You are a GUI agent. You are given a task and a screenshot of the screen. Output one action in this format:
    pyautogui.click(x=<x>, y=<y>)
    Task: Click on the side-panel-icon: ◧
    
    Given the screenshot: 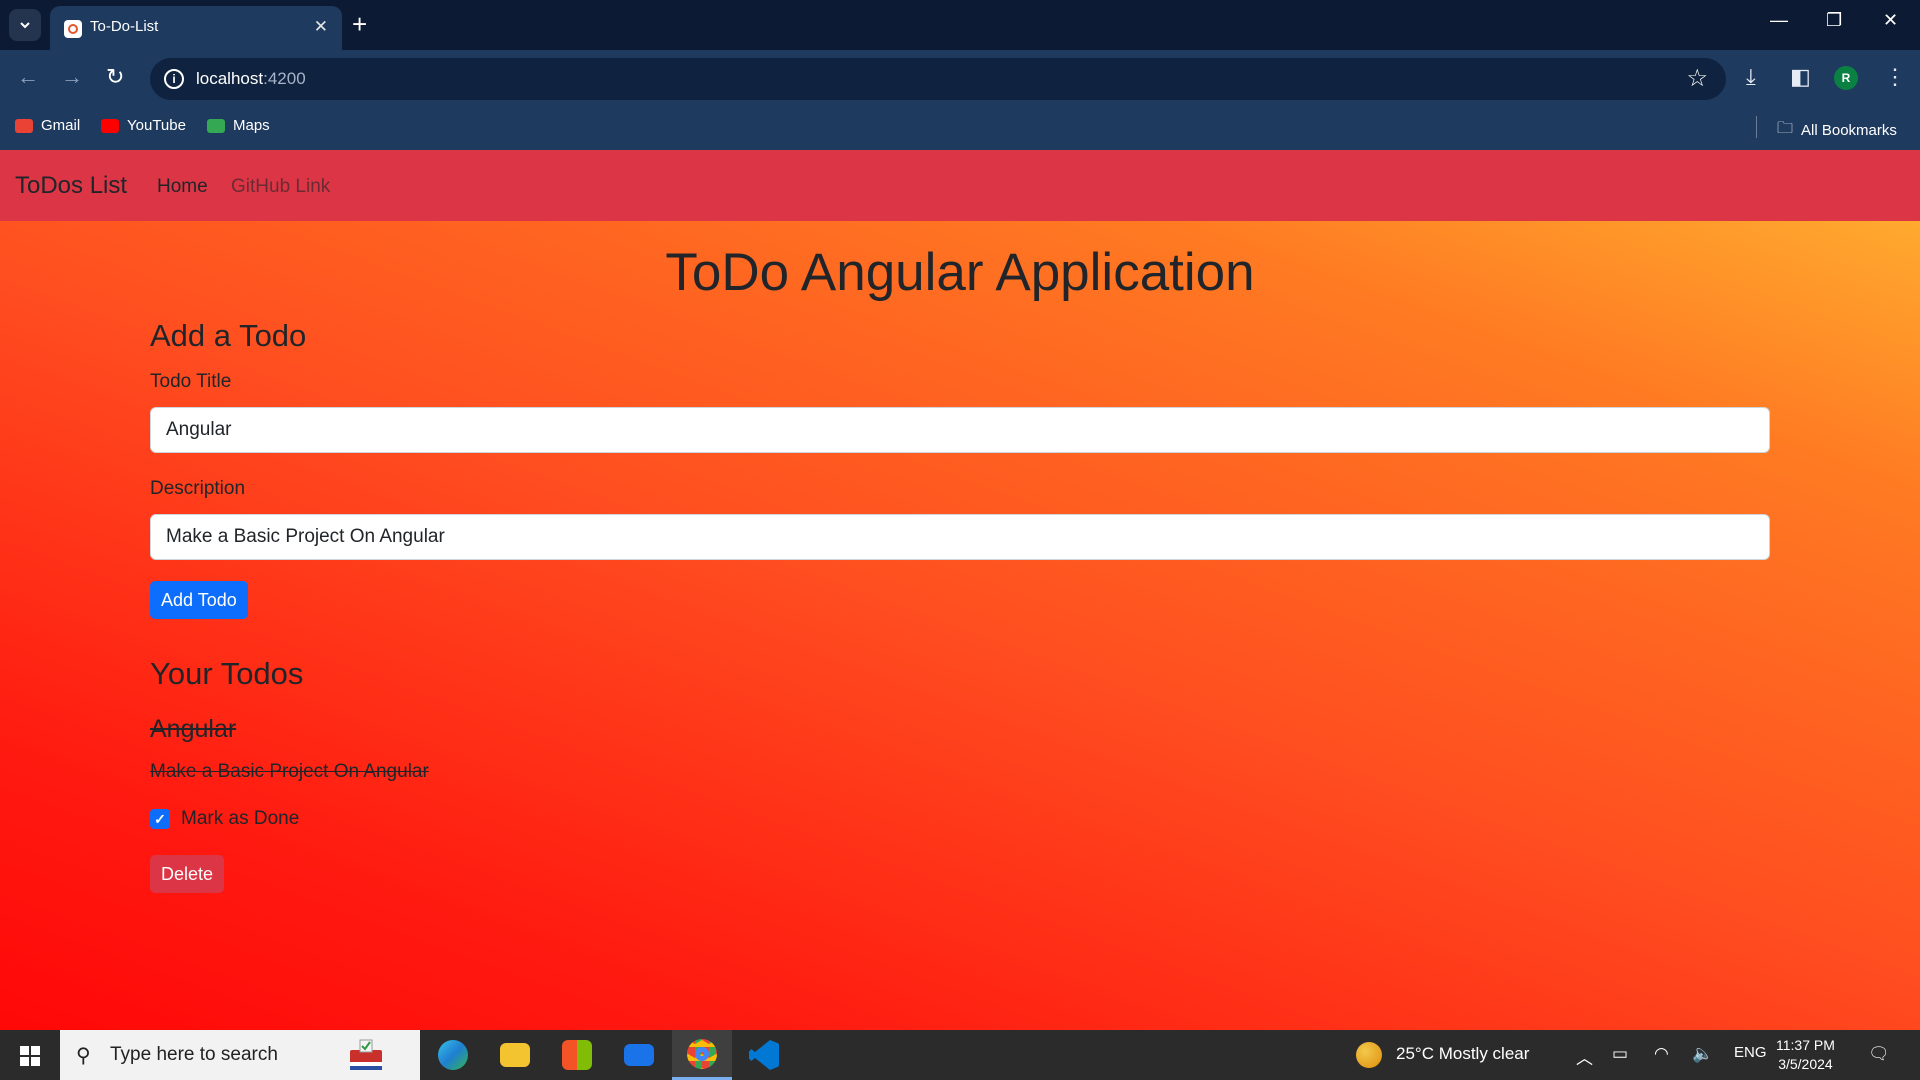 What is the action you would take?
    pyautogui.click(x=1800, y=77)
    